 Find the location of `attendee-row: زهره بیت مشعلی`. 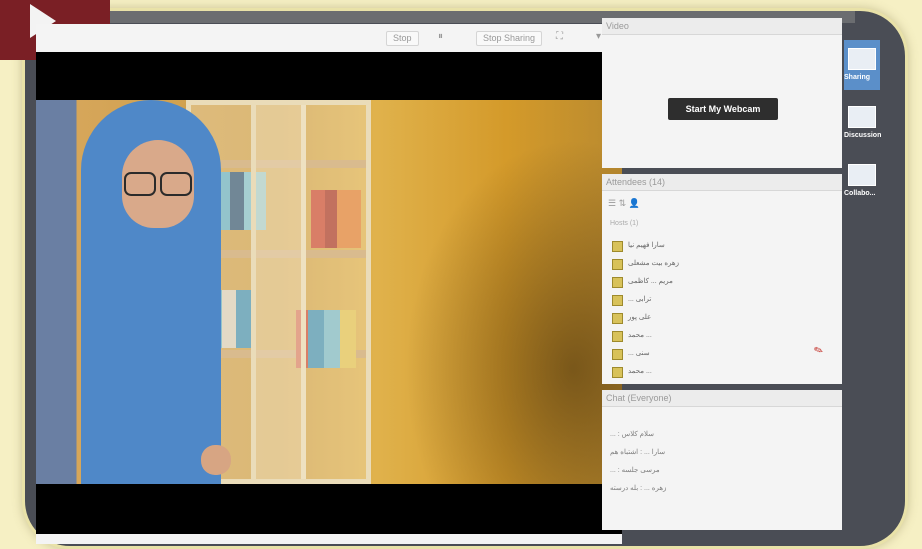

attendee-row: زهره بیت مشعلی is located at coordinates (722, 265).